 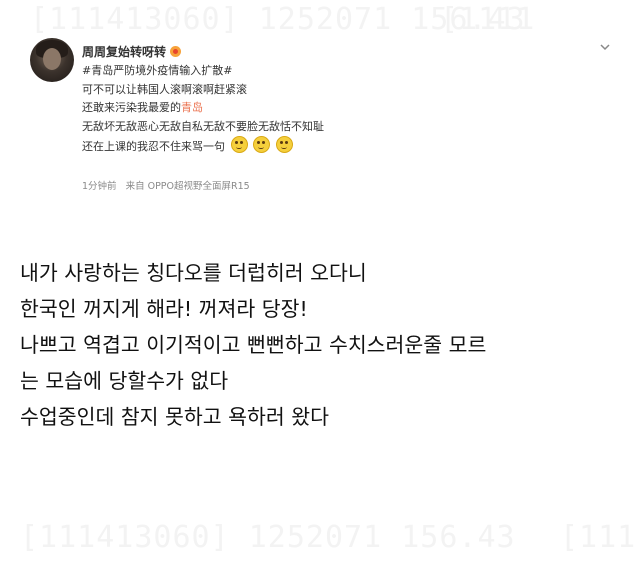 What do you see at coordinates (488, 19) in the screenshot?
I see `watermark: [1111` at bounding box center [488, 19].